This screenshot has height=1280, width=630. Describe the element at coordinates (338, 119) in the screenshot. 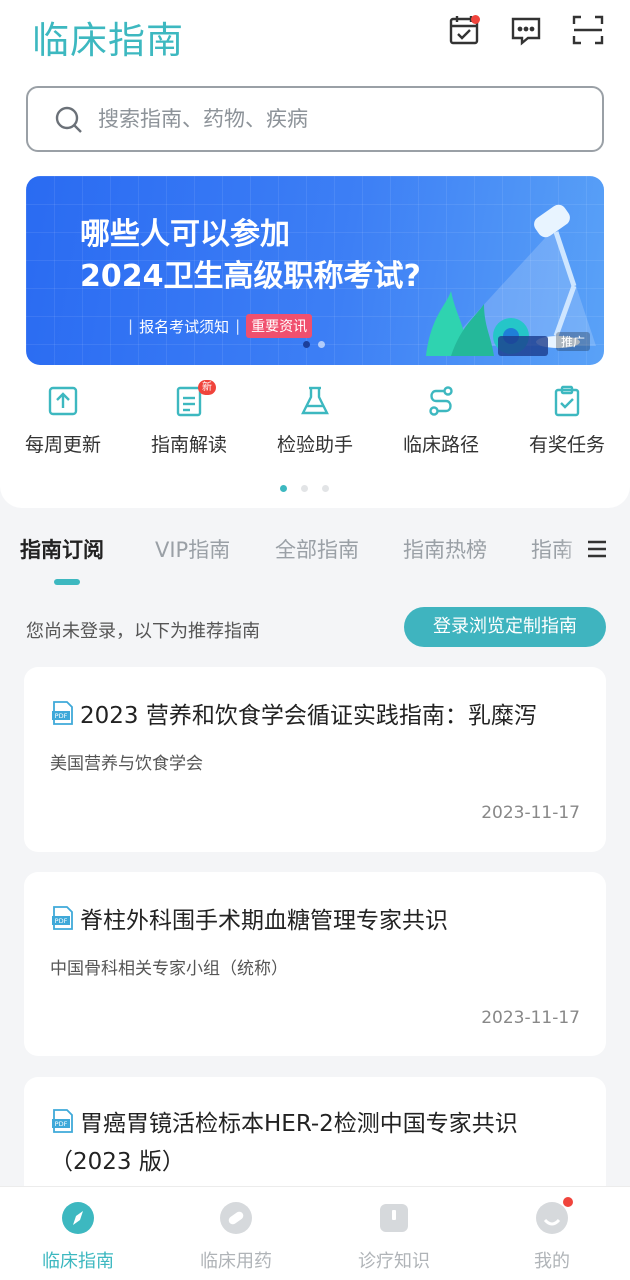

I see `search-input` at that location.